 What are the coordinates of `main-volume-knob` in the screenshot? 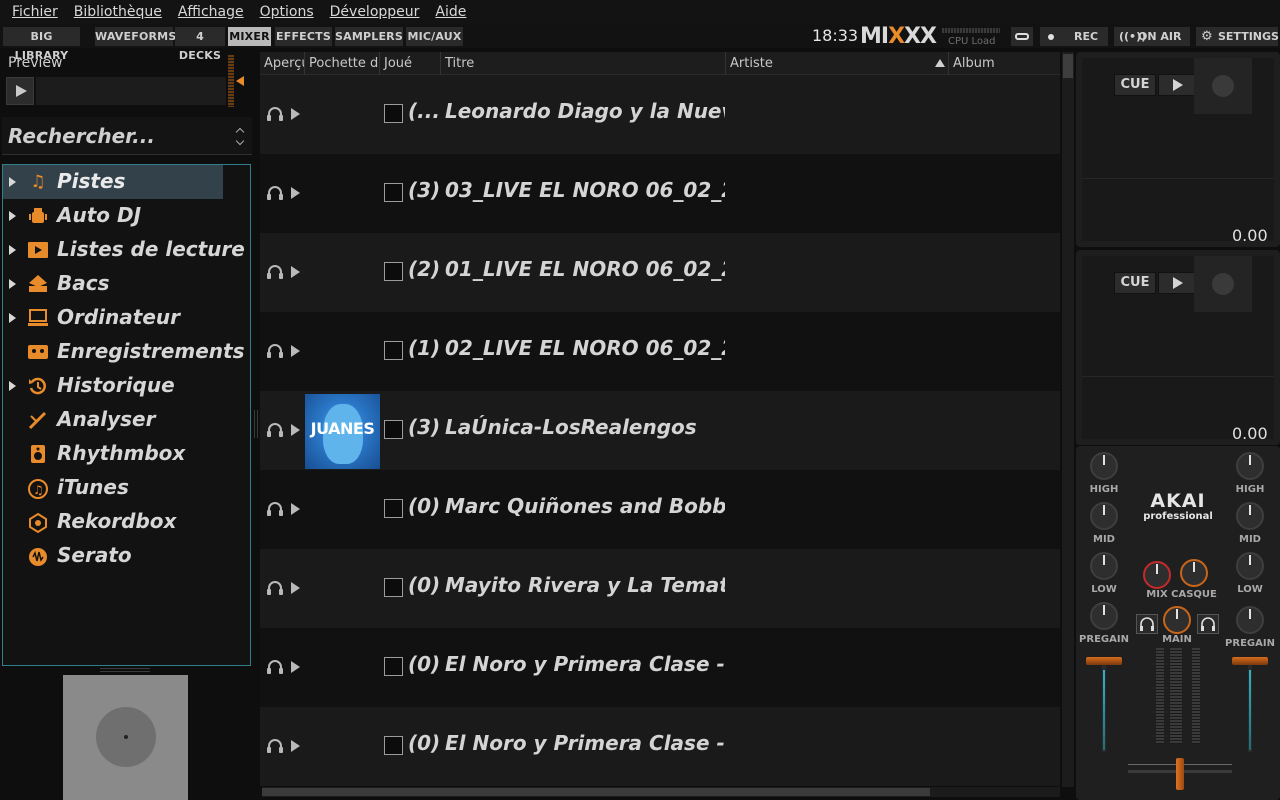 It's located at (1177, 620).